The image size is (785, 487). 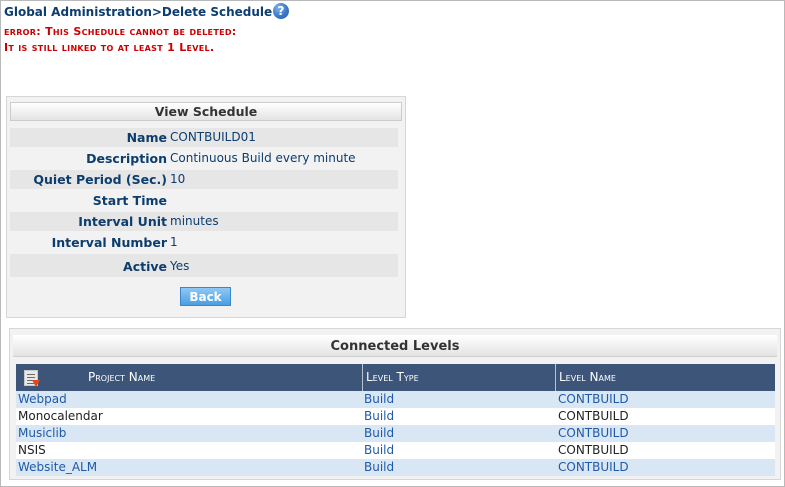 I want to click on error-line-1: error: This Schedule cannot be deleted:, so click(x=120, y=31).